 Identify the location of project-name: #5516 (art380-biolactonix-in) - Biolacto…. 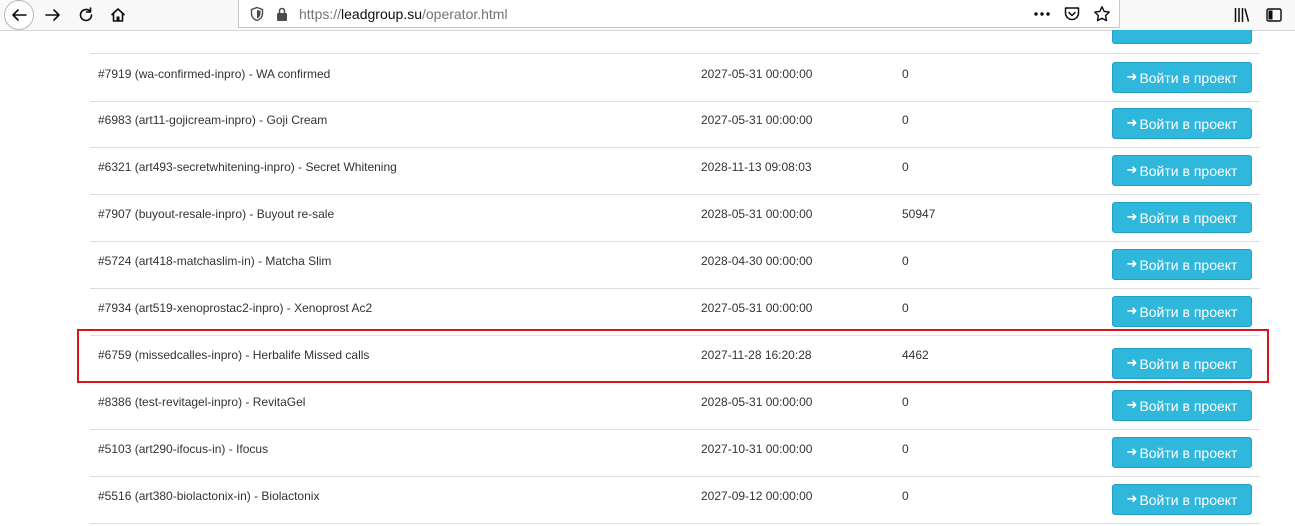
(209, 496).